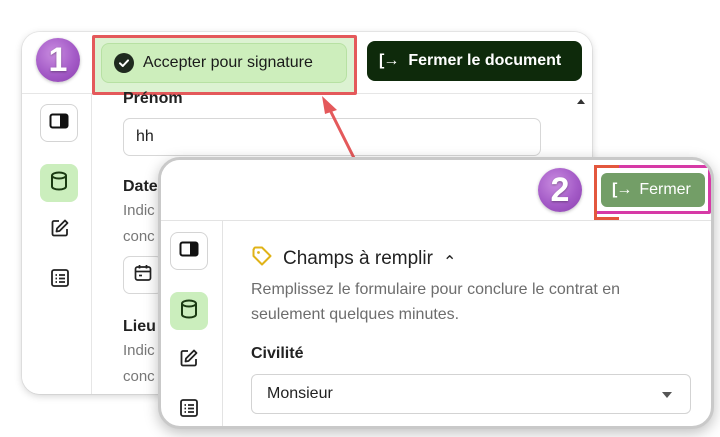  I want to click on civility-select: Monsieur, so click(471, 394).